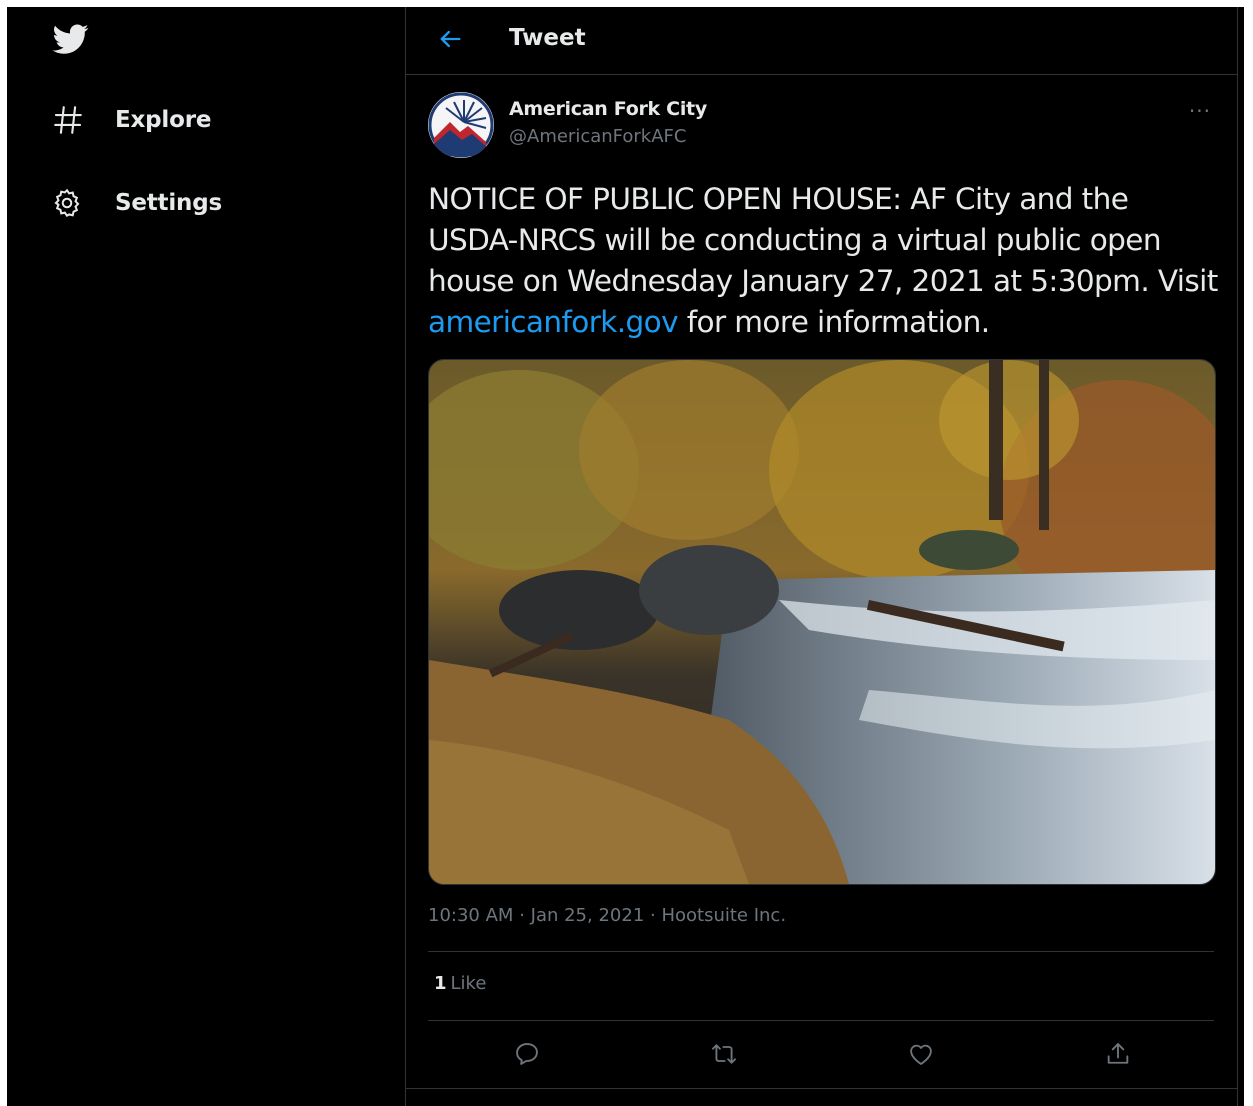  What do you see at coordinates (588, 915) in the screenshot?
I see `tweet-date: Jan 25, 2021` at bounding box center [588, 915].